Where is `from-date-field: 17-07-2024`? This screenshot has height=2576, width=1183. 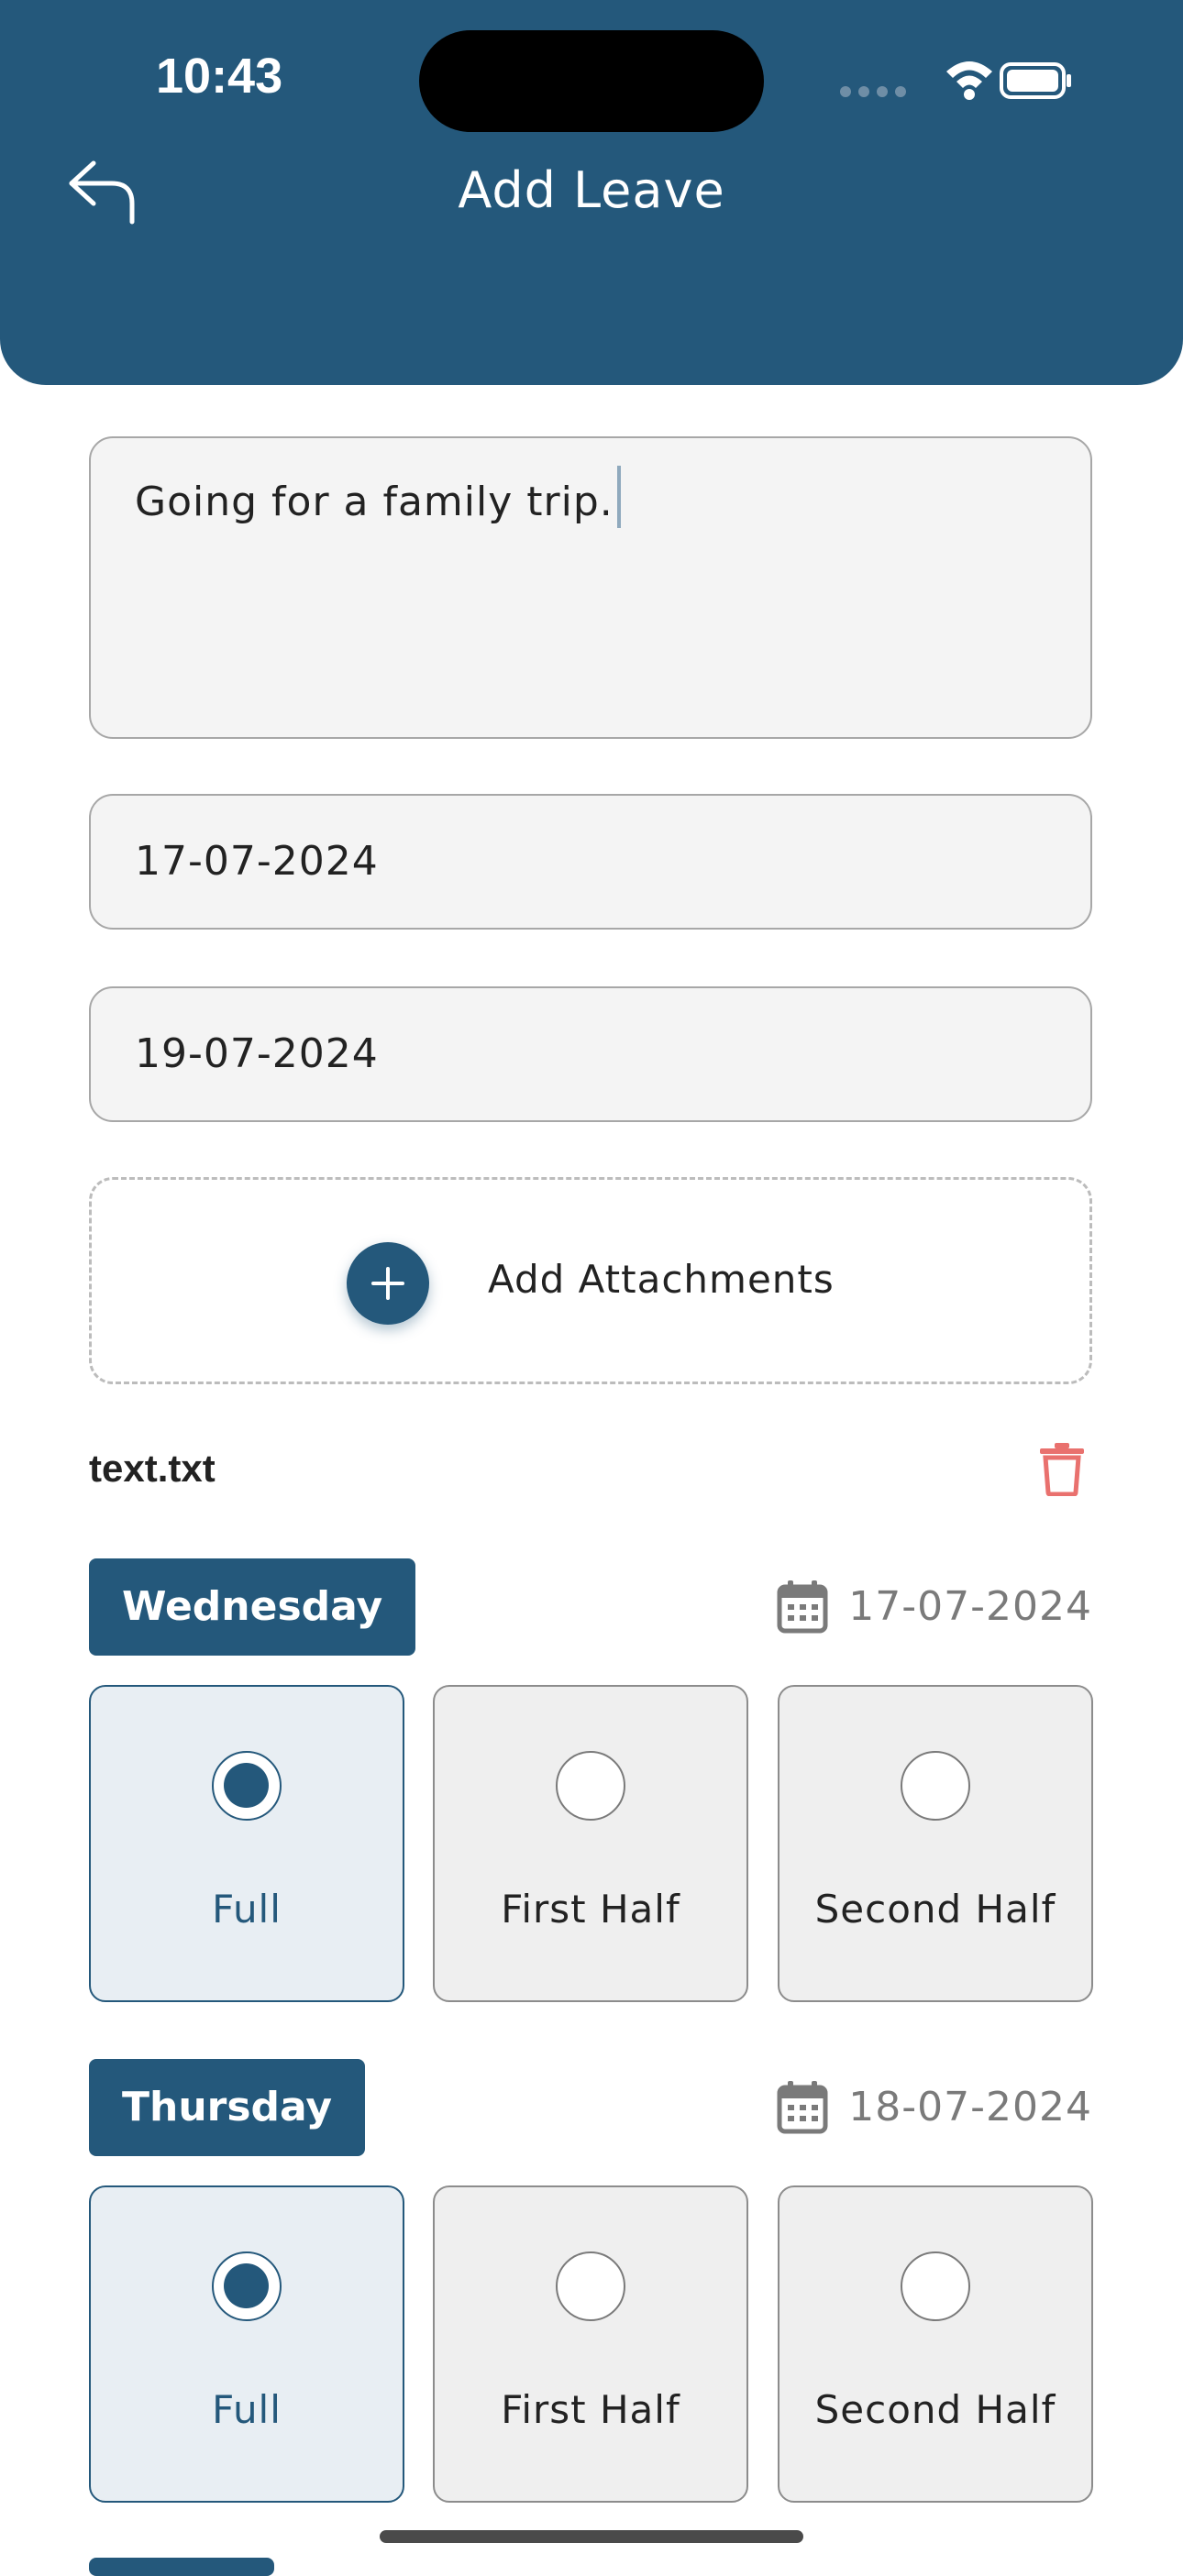 from-date-field: 17-07-2024 is located at coordinates (590, 862).